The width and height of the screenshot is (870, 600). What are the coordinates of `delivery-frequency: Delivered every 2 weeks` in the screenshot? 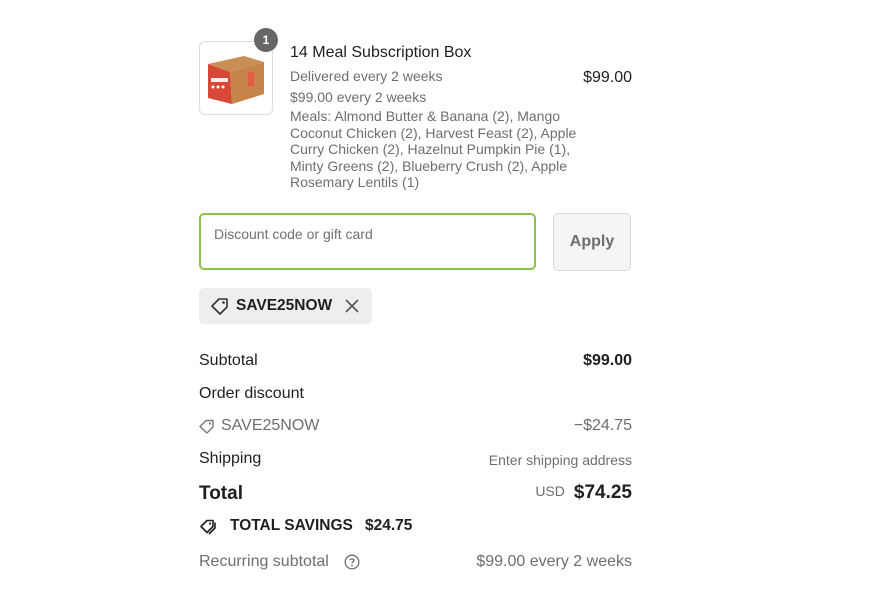 It's located at (366, 76).